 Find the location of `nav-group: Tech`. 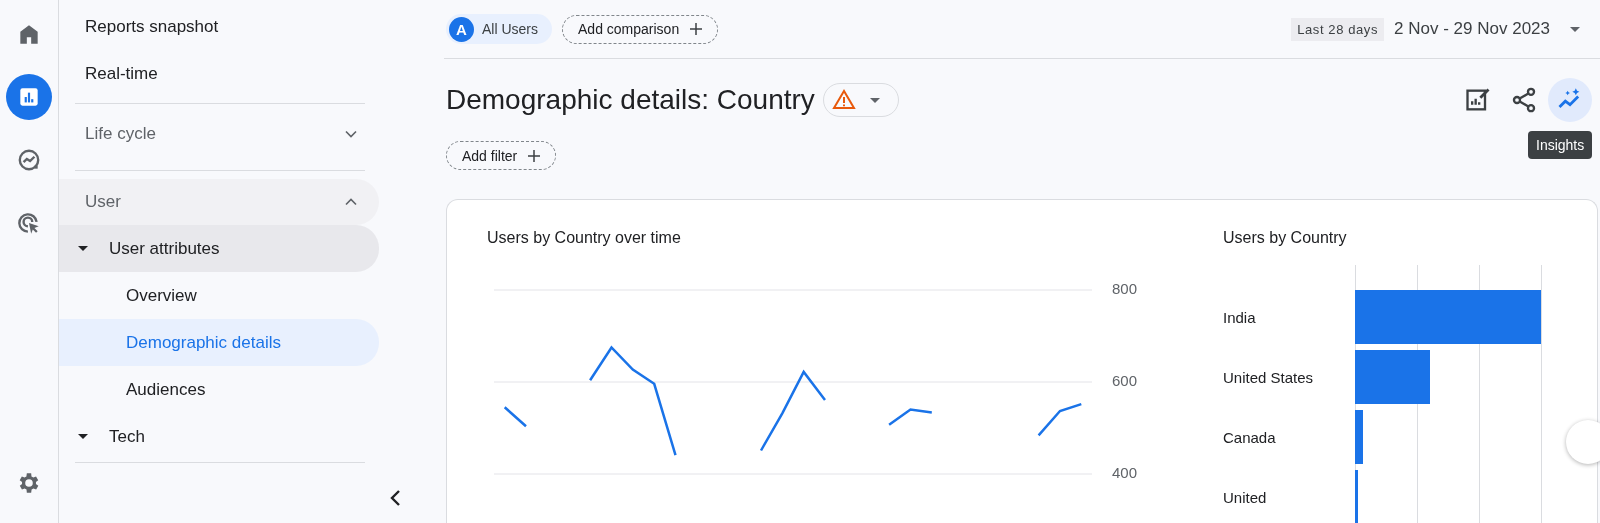

nav-group: Tech is located at coordinates (219, 436).